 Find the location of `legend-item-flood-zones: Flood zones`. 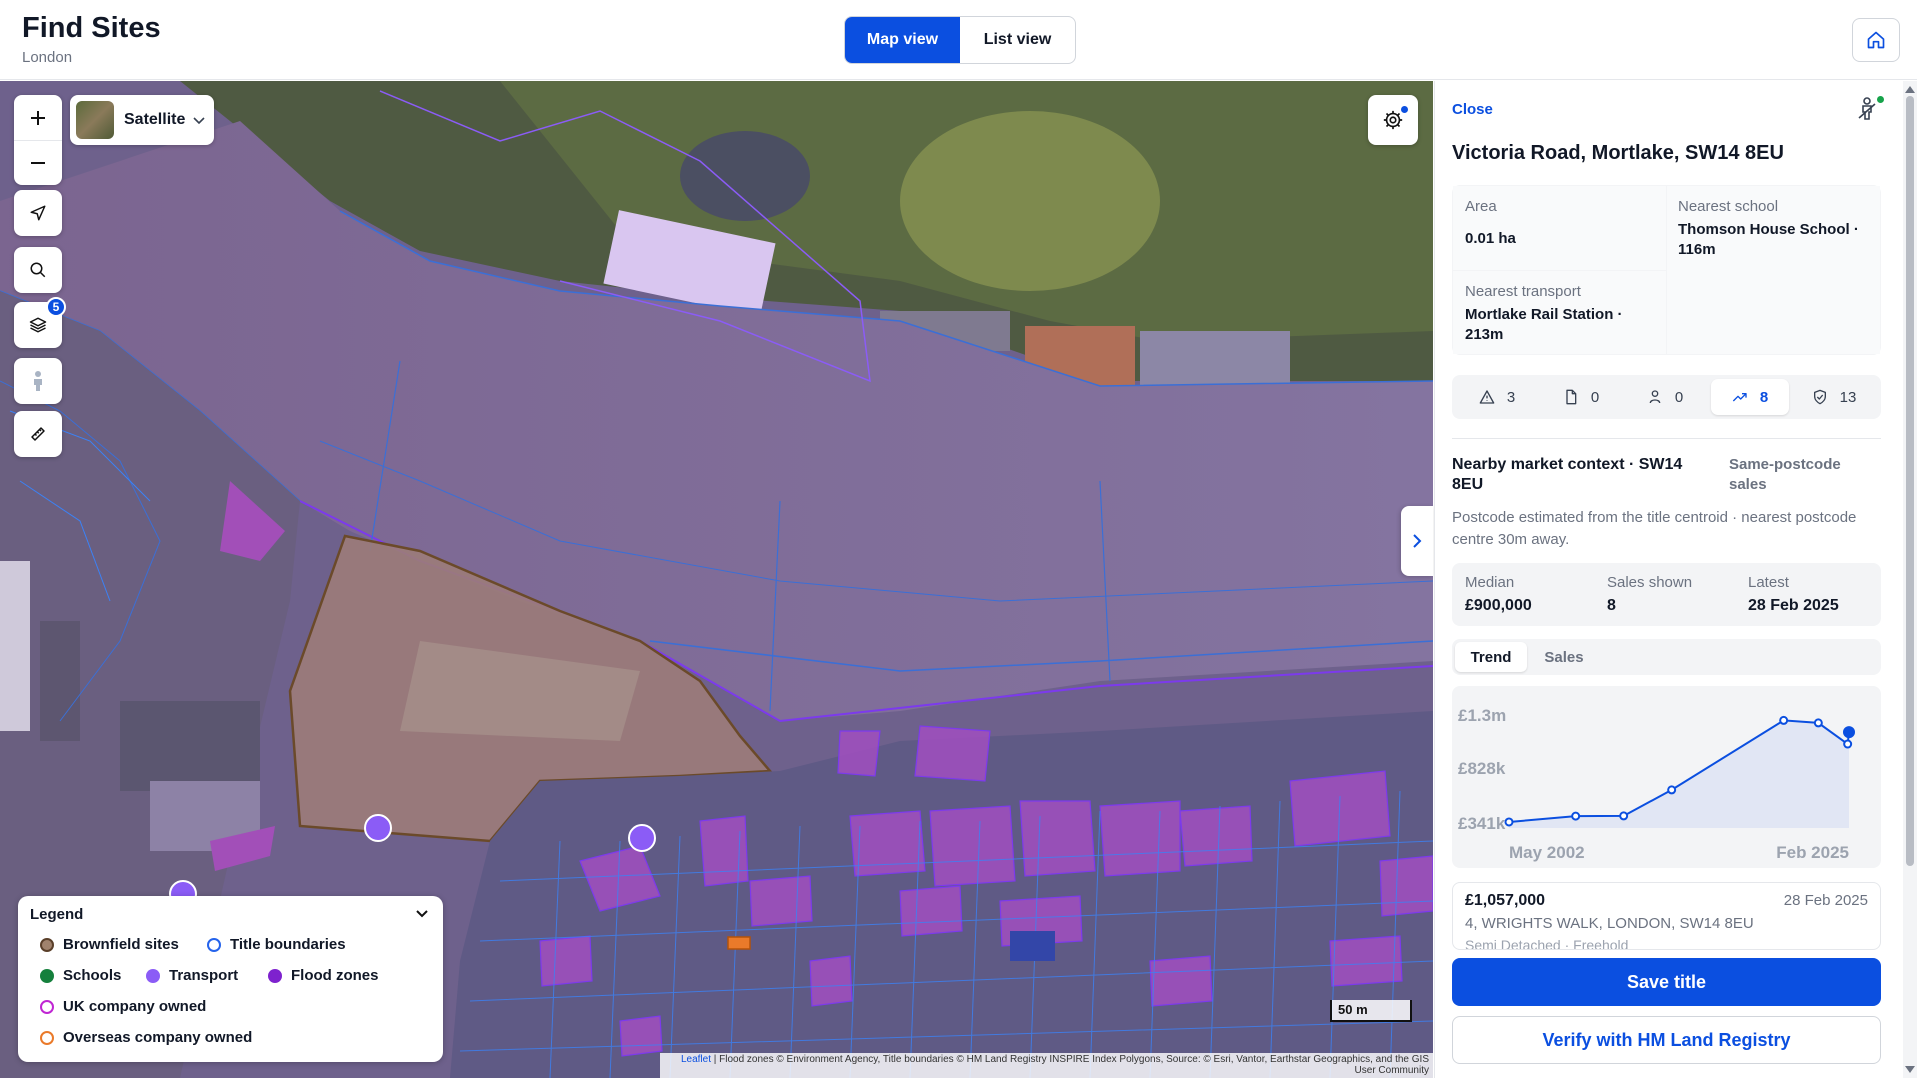

legend-item-flood-zones: Flood zones is located at coordinates (323, 975).